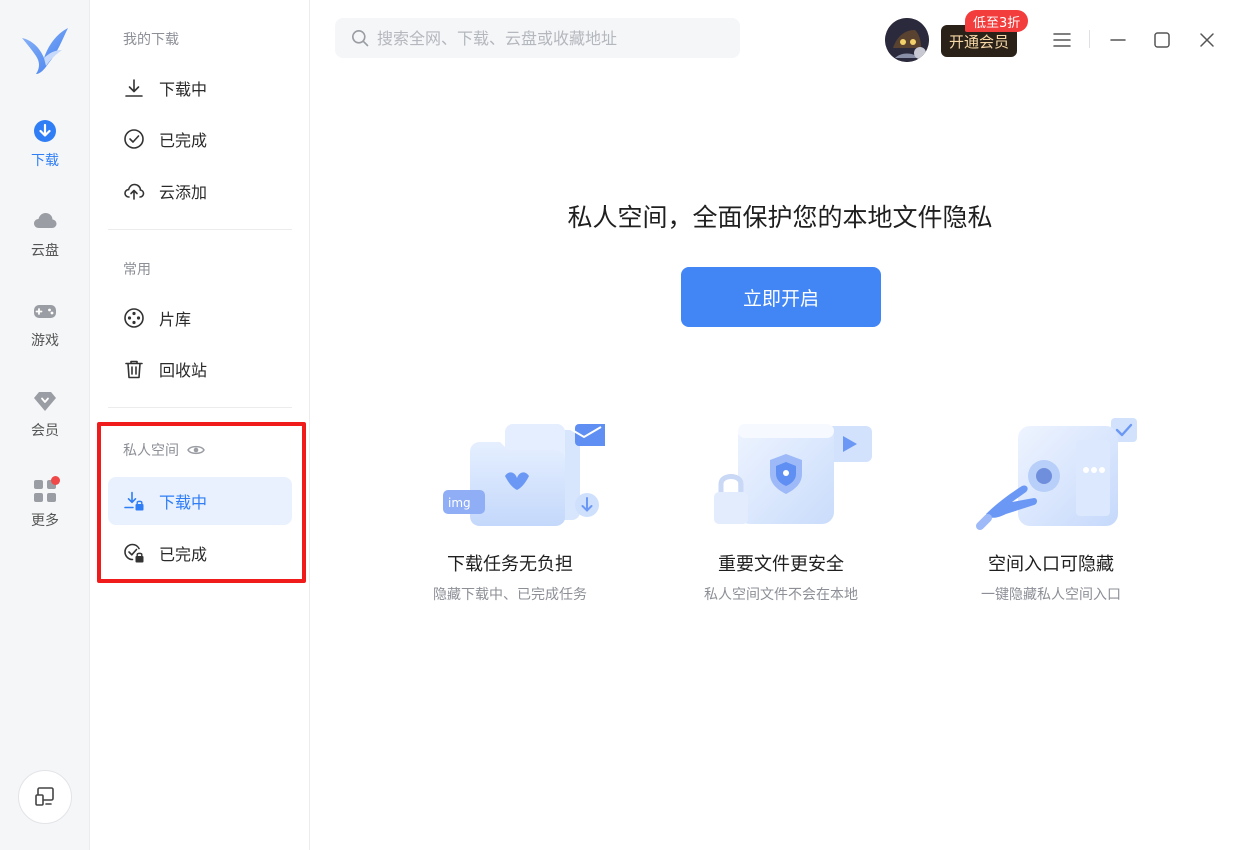 The height and width of the screenshot is (850, 1250). I want to click on section-title-downloads: 我的下载, so click(151, 40).